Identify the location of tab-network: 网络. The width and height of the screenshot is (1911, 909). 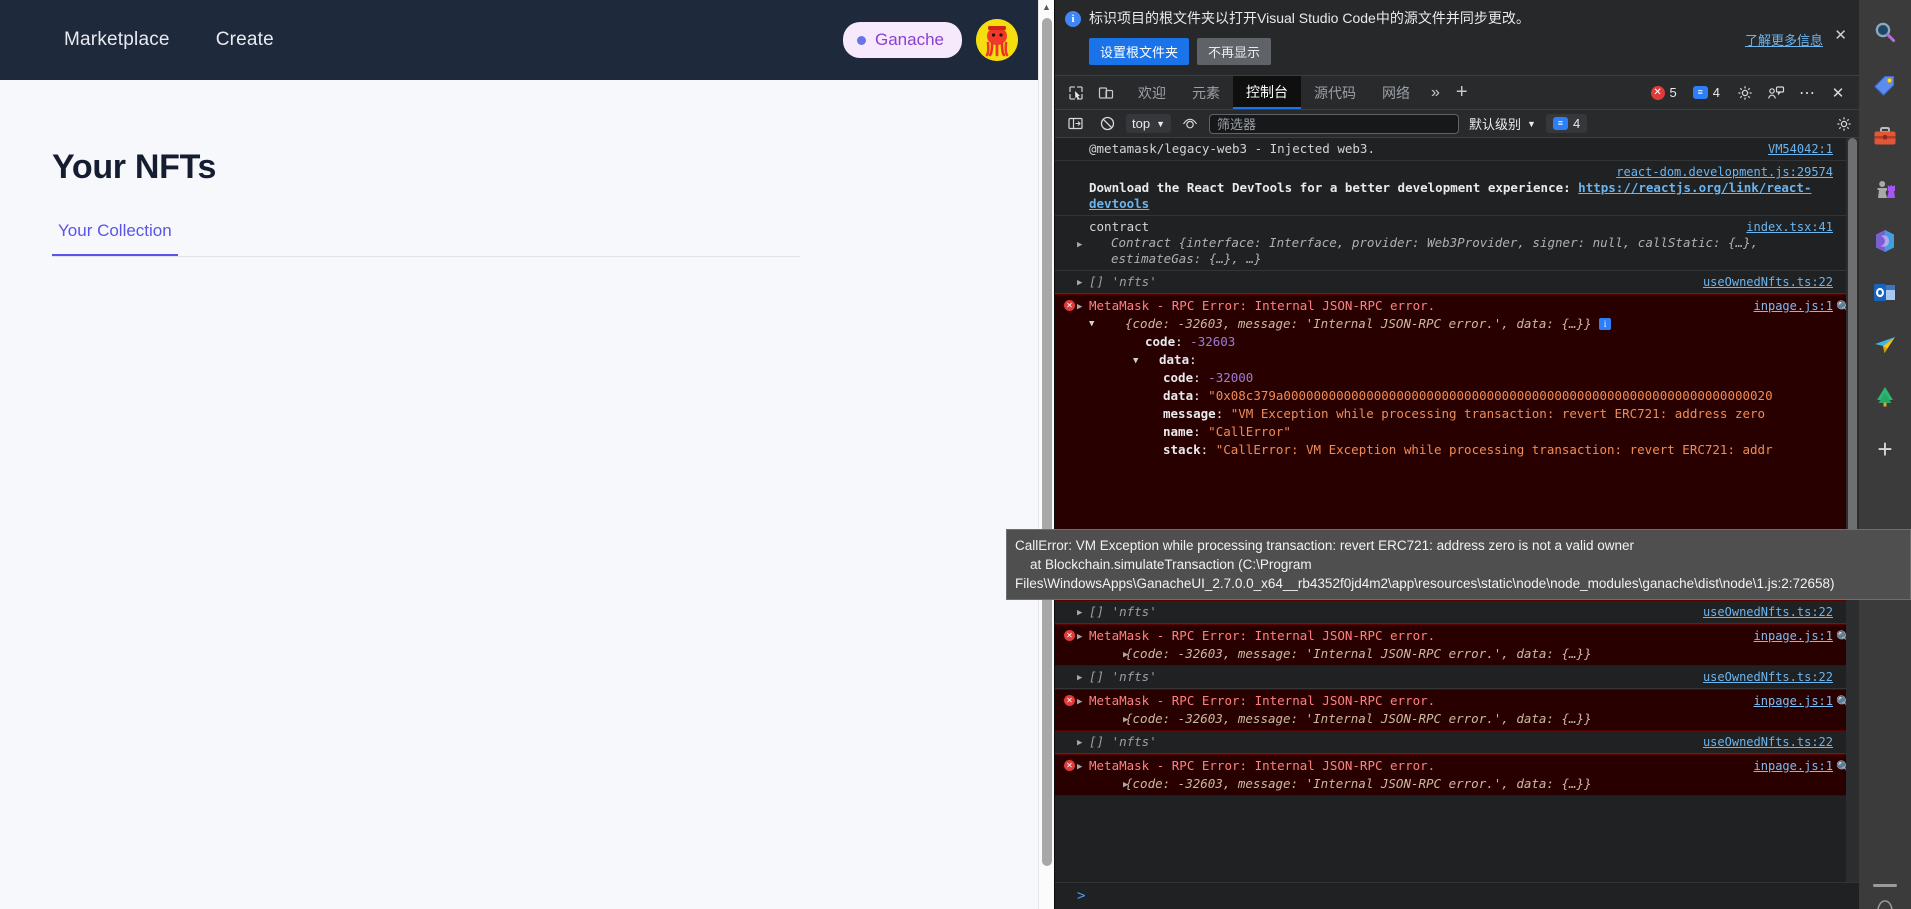
(1396, 92).